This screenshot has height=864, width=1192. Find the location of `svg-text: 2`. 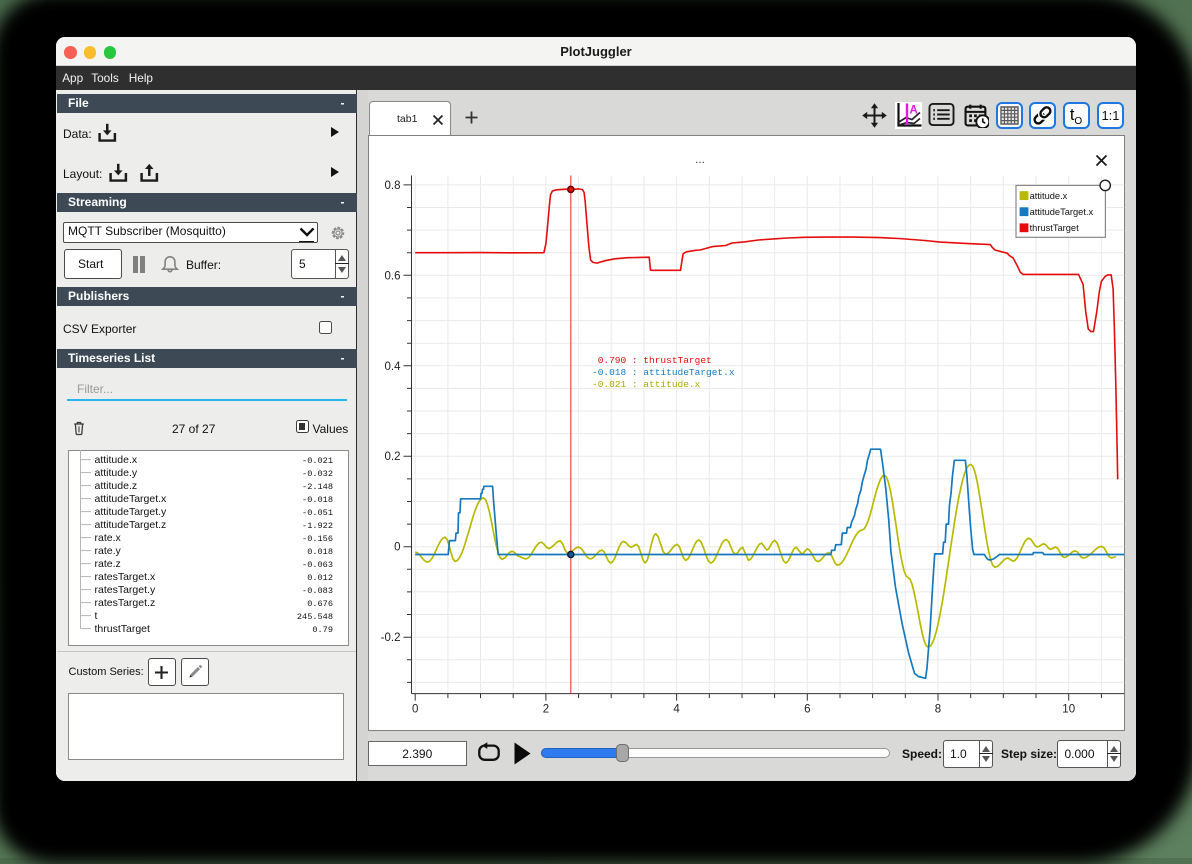

svg-text: 2 is located at coordinates (546, 710).